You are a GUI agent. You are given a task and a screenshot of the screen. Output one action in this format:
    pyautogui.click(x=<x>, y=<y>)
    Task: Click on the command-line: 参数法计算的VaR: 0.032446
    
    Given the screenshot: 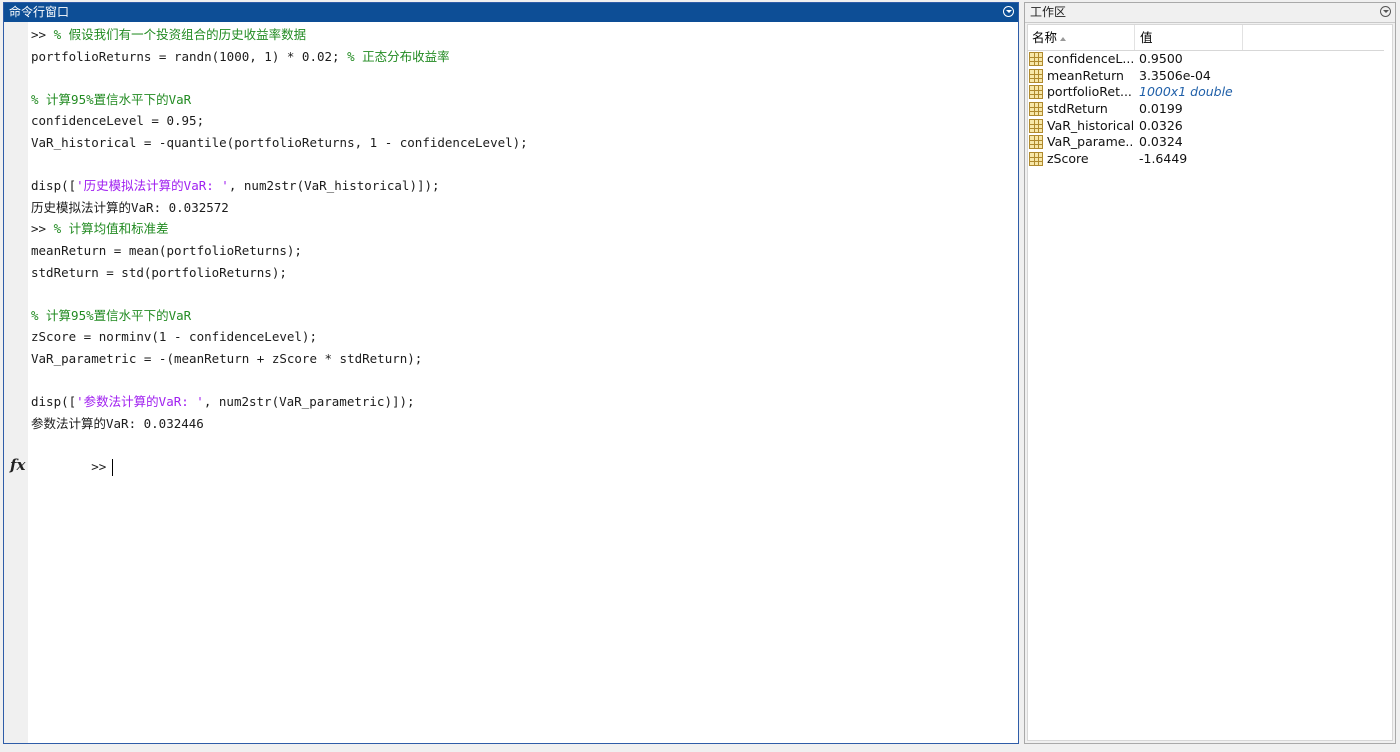 What is the action you would take?
    pyautogui.click(x=522, y=424)
    